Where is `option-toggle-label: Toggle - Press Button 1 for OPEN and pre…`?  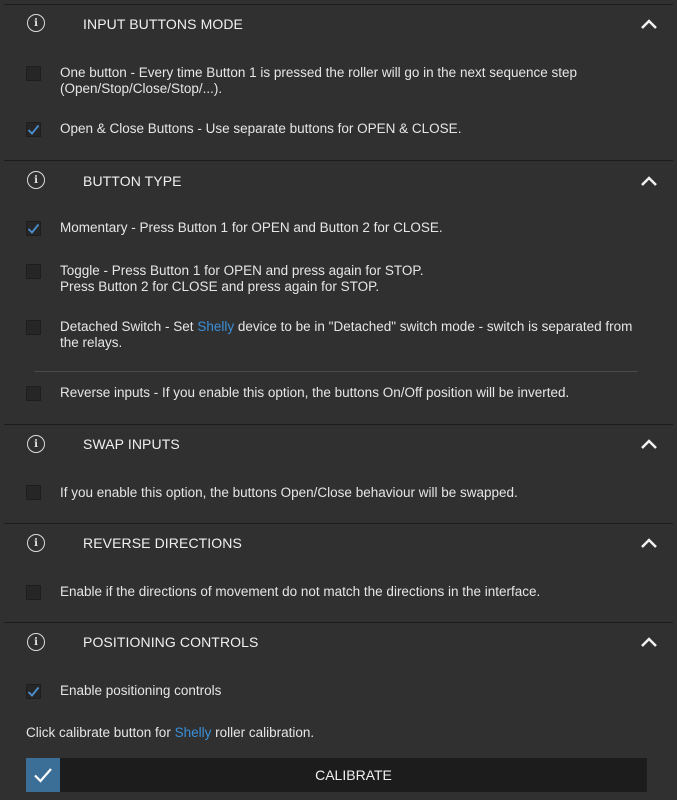 option-toggle-label: Toggle - Press Button 1 for OPEN and pre… is located at coordinates (241, 279).